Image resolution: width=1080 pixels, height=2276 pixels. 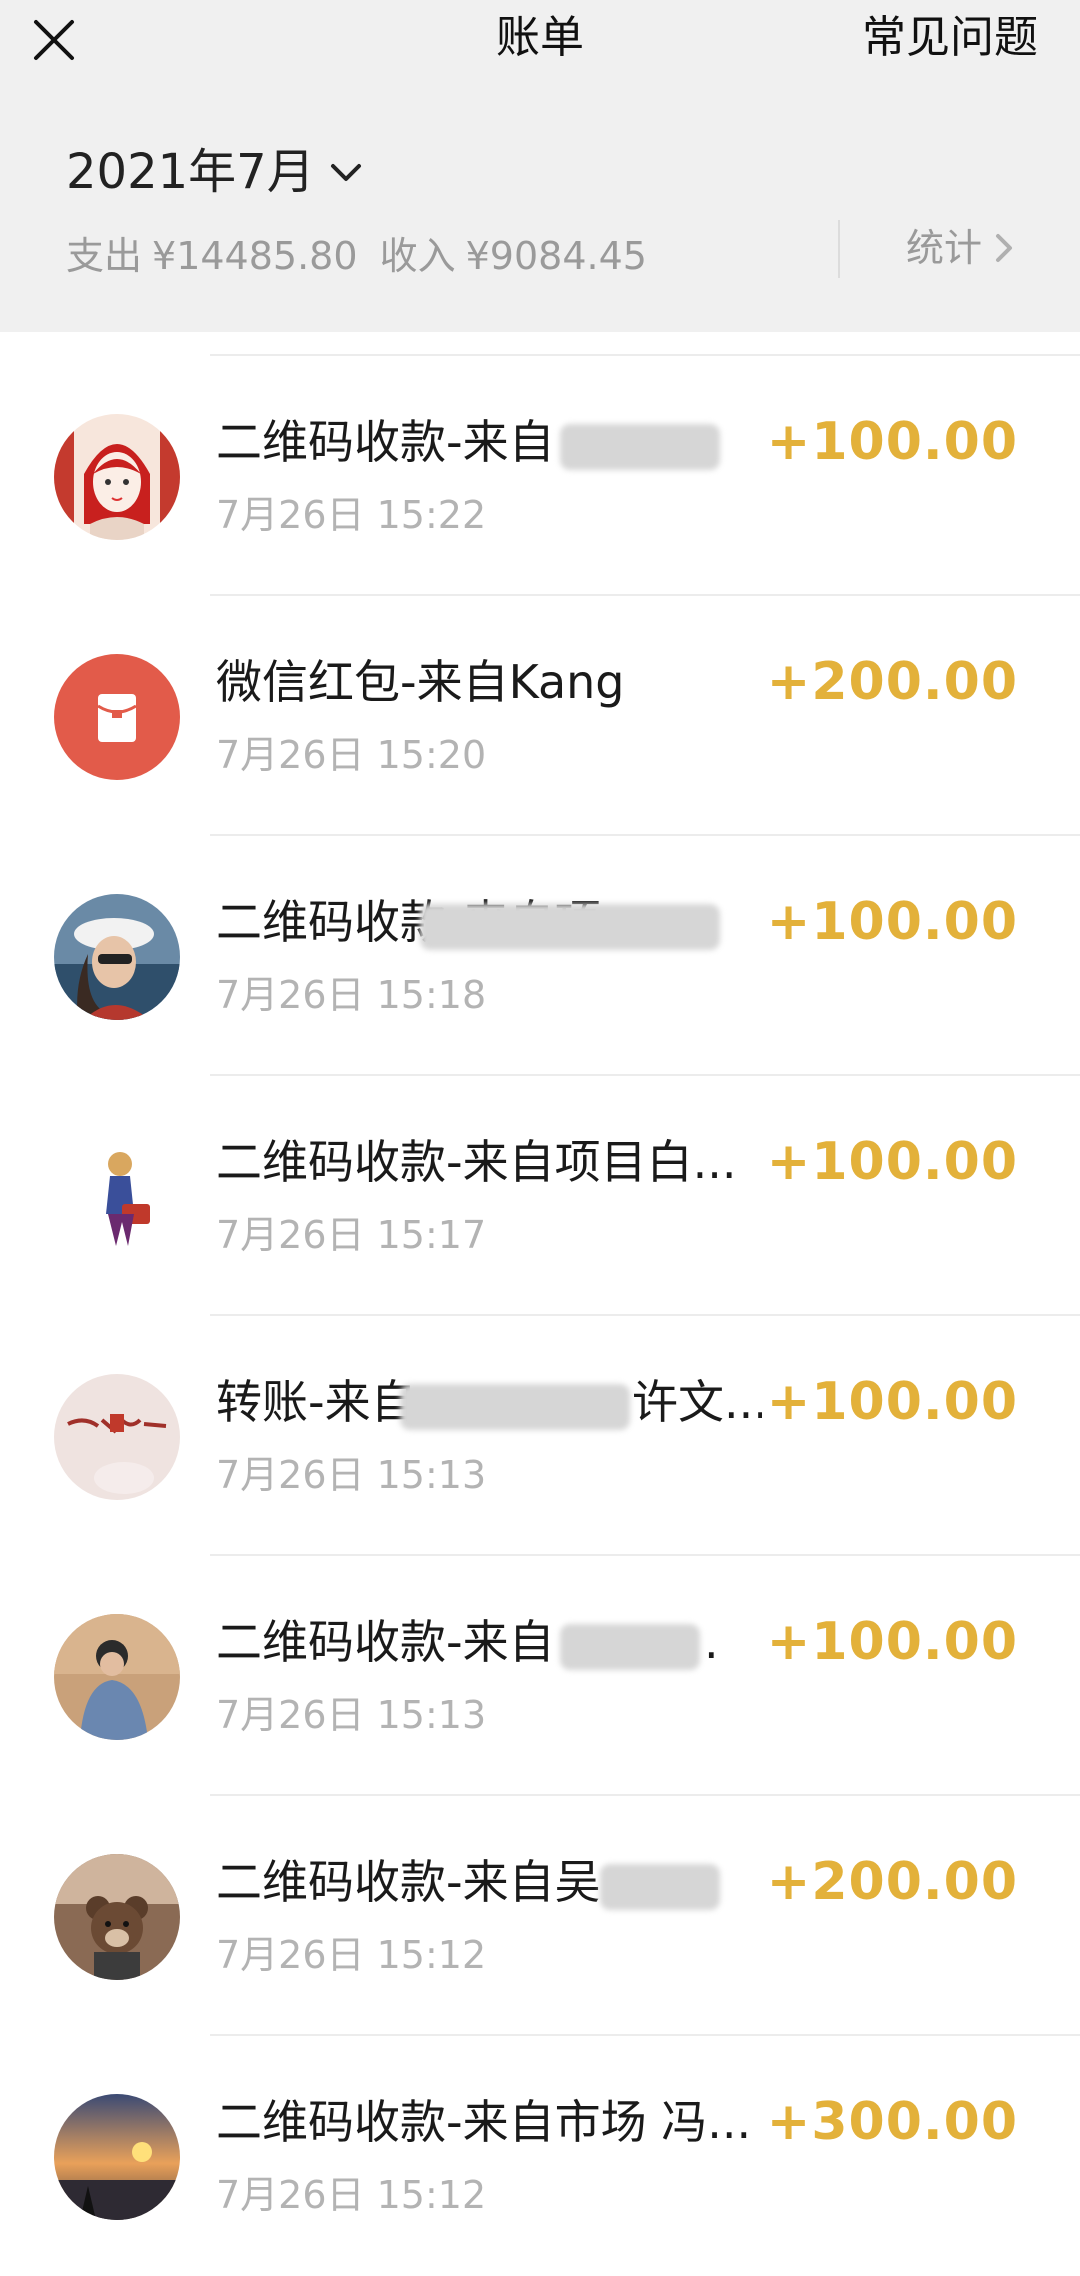 What do you see at coordinates (540, 1436) in the screenshot?
I see `transaction-row: 转账-来自 许文... 7月26日 15:13 +100.00` at bounding box center [540, 1436].